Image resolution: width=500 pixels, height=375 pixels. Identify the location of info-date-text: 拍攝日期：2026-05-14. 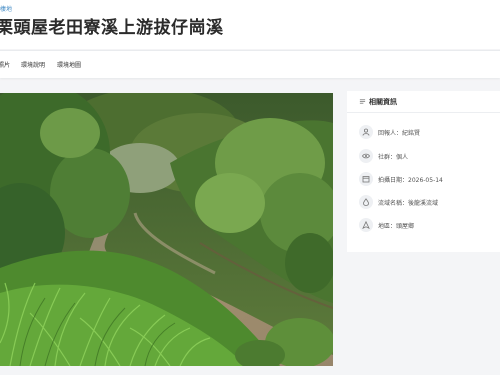
(410, 180).